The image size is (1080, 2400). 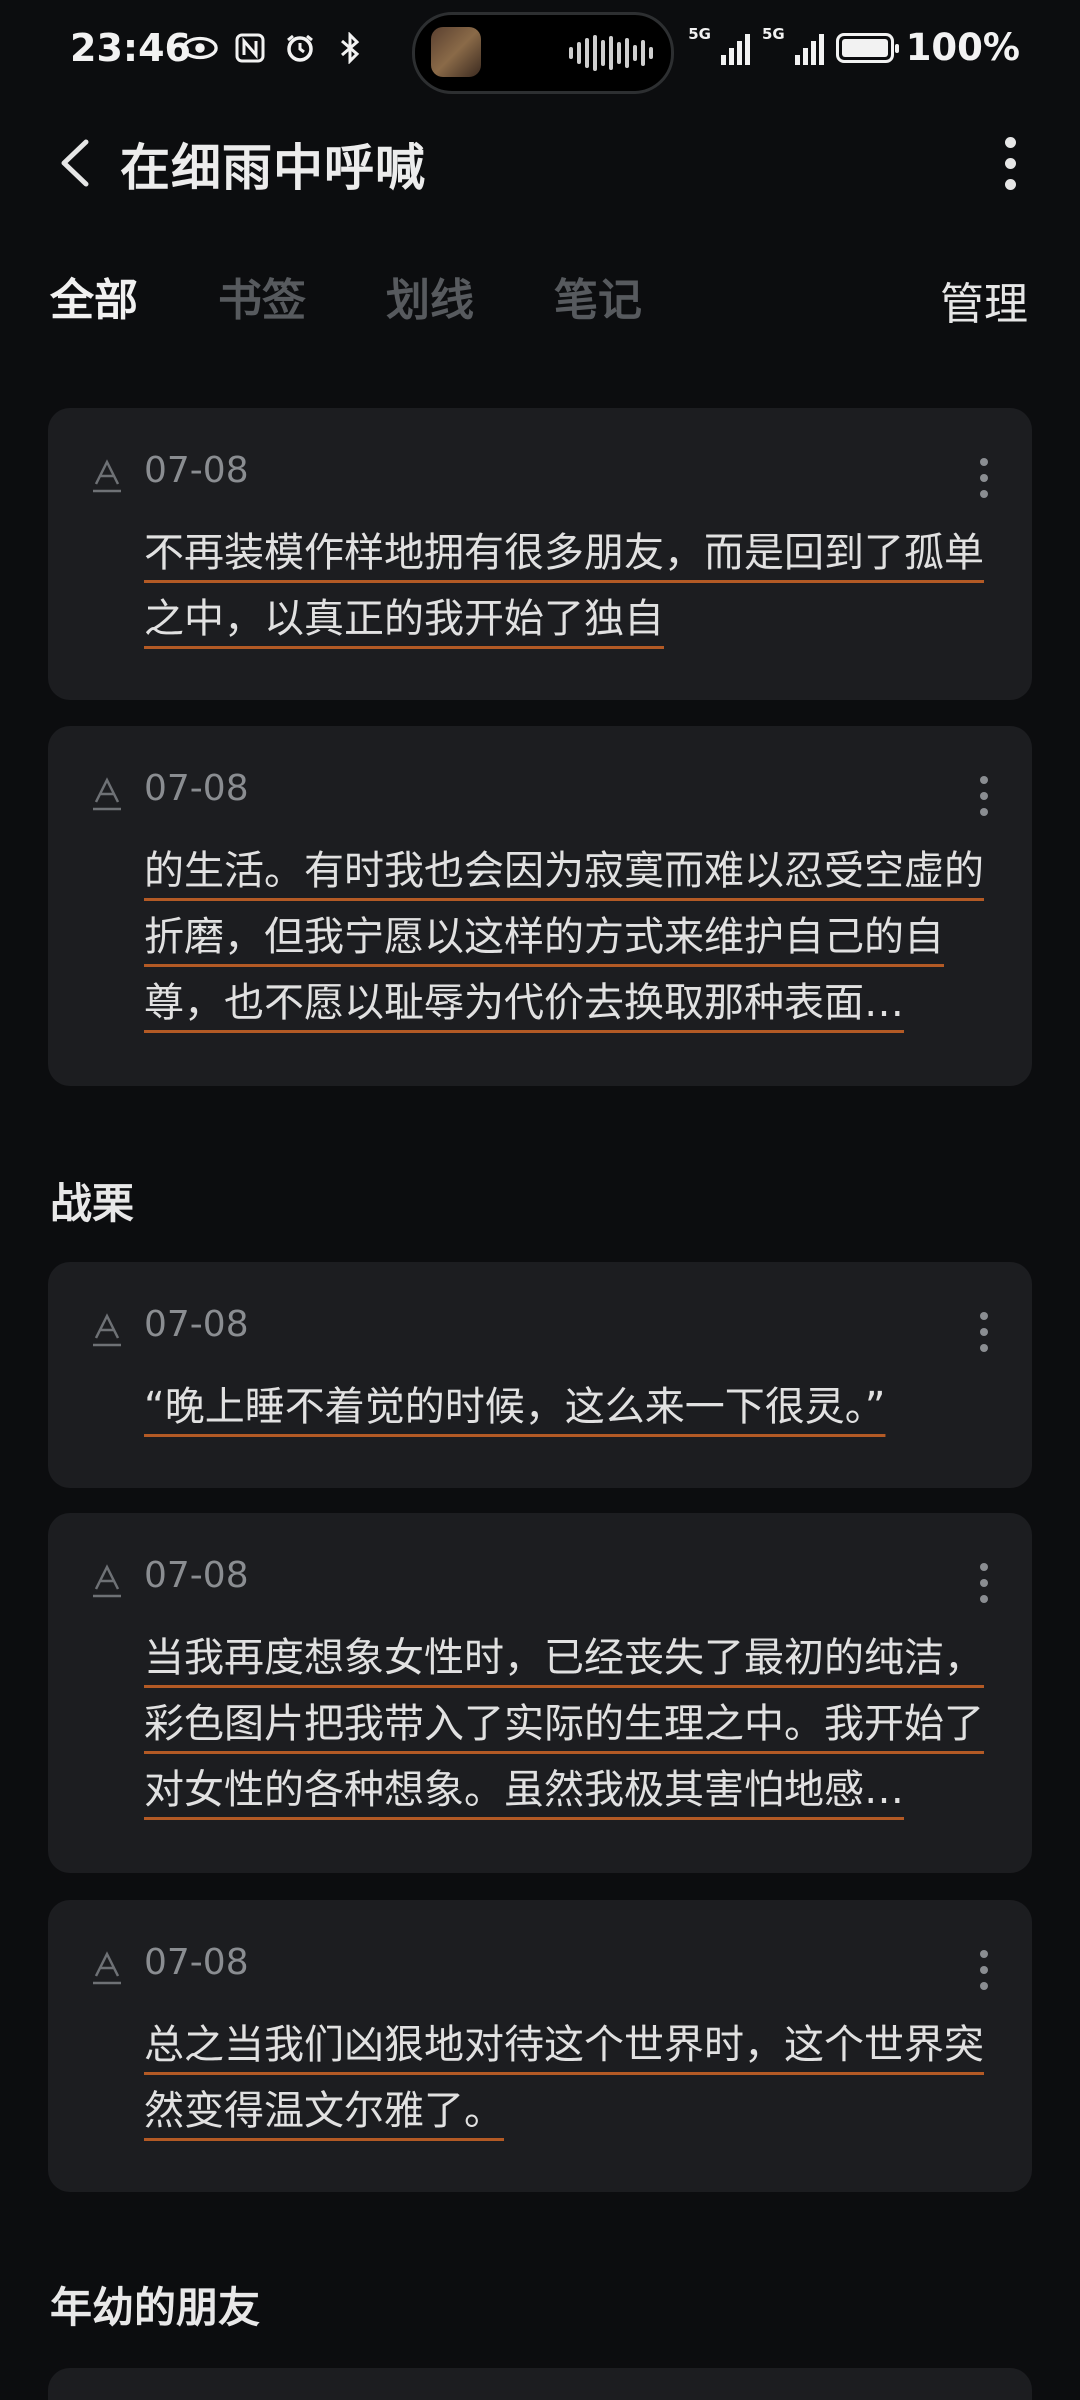 I want to click on note-card: 07-08 不再装模作样地拥有很多朋友，而是回到了孤单之中，以真正的我开始了独自, so click(x=540, y=554).